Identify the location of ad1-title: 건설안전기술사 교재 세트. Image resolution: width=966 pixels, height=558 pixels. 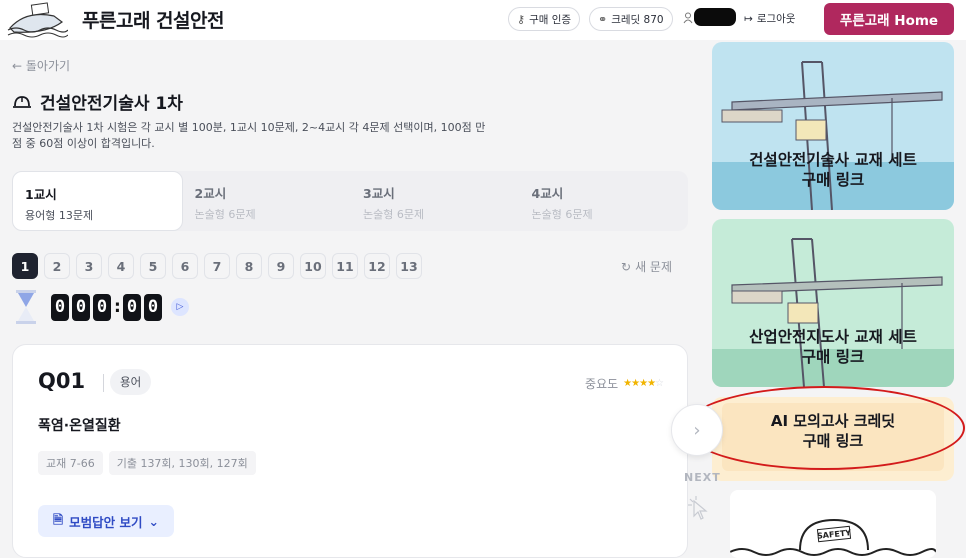
(833, 160).